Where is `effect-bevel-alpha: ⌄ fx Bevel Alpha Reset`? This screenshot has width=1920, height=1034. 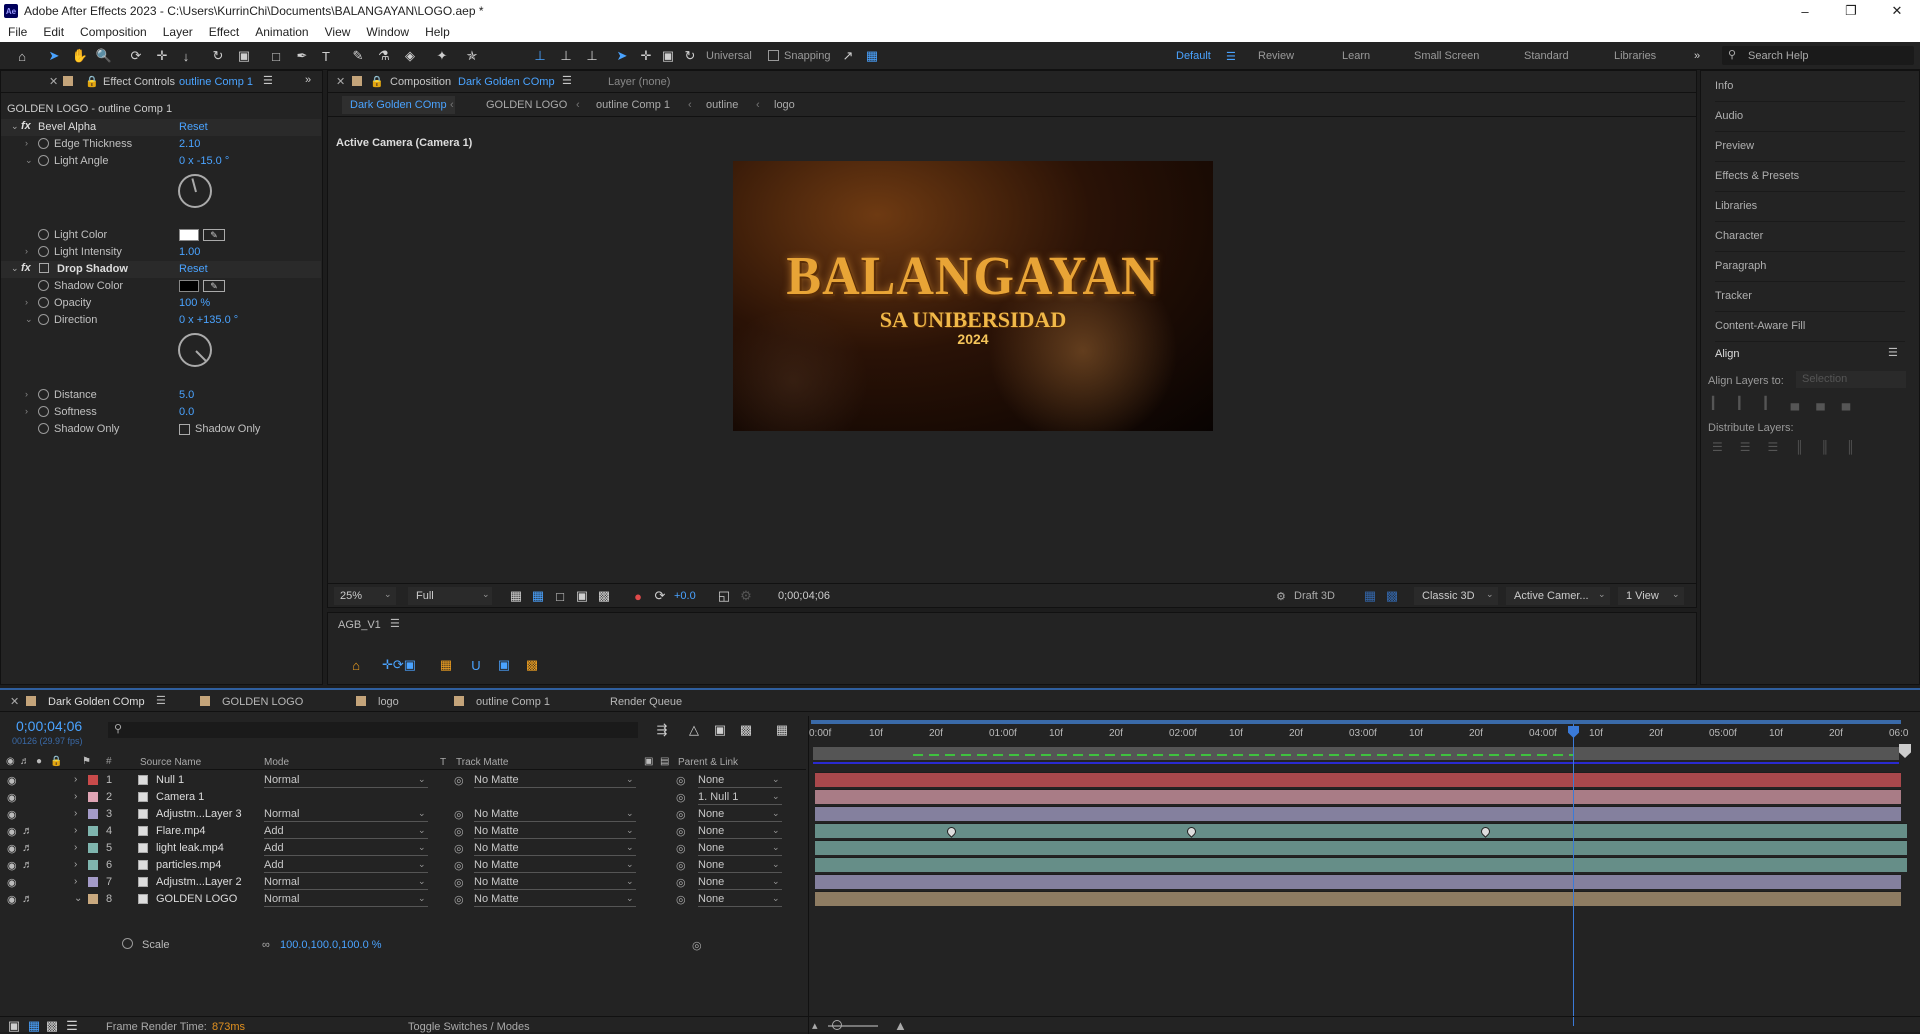 effect-bevel-alpha: ⌄ fx Bevel Alpha Reset is located at coordinates (161, 127).